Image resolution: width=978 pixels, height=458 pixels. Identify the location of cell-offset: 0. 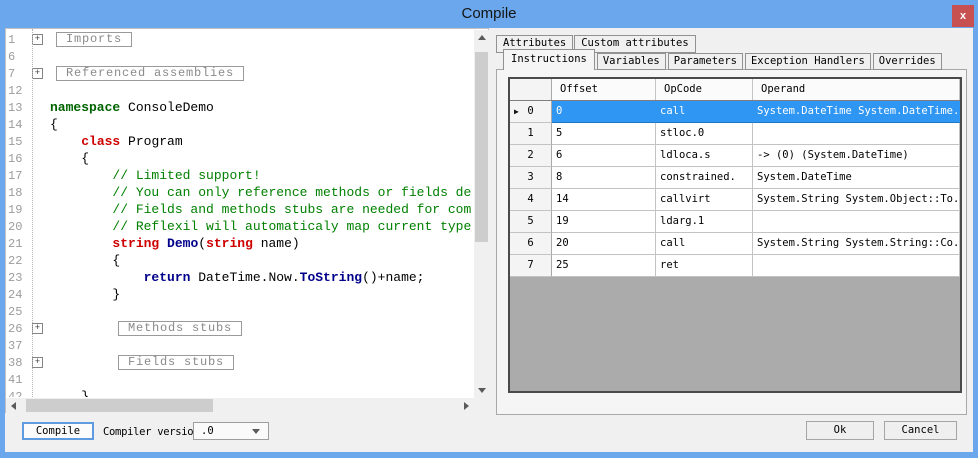
(604, 112).